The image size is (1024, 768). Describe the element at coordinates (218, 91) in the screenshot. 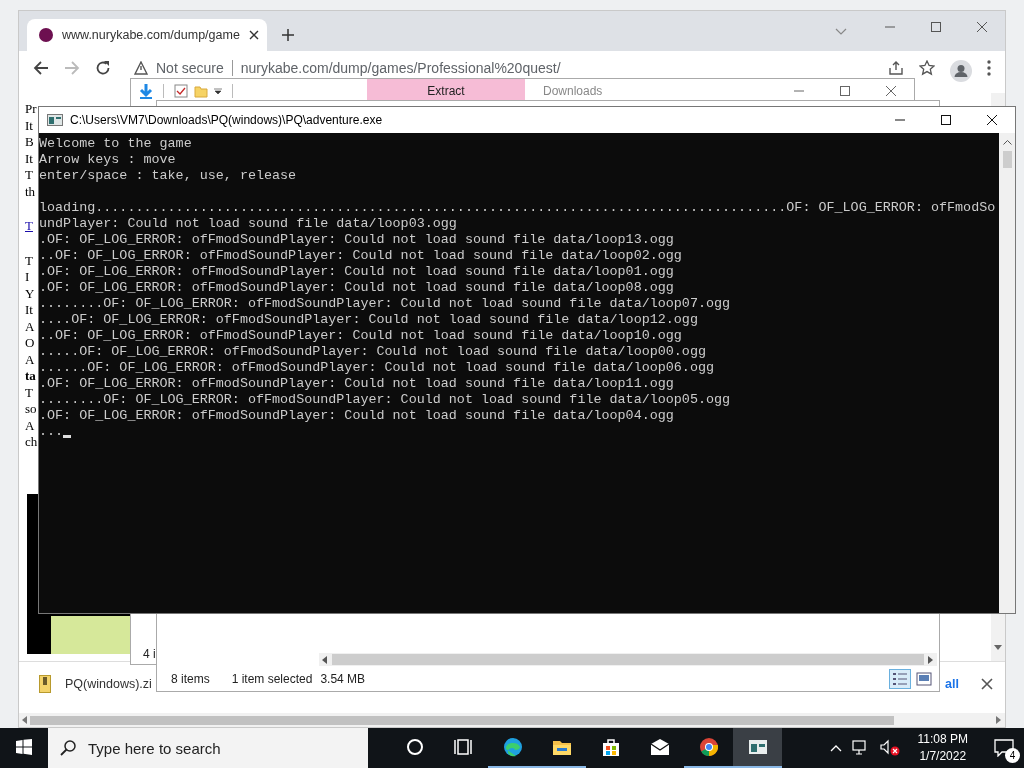

I see `caret-icon` at that location.